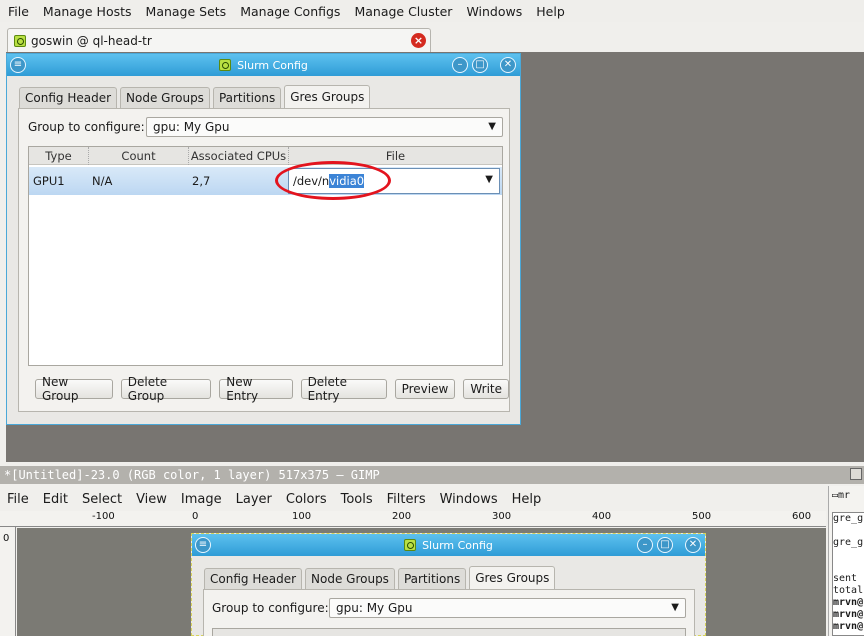  Describe the element at coordinates (418, 40) in the screenshot. I see `close-tab-icon: ×` at that location.